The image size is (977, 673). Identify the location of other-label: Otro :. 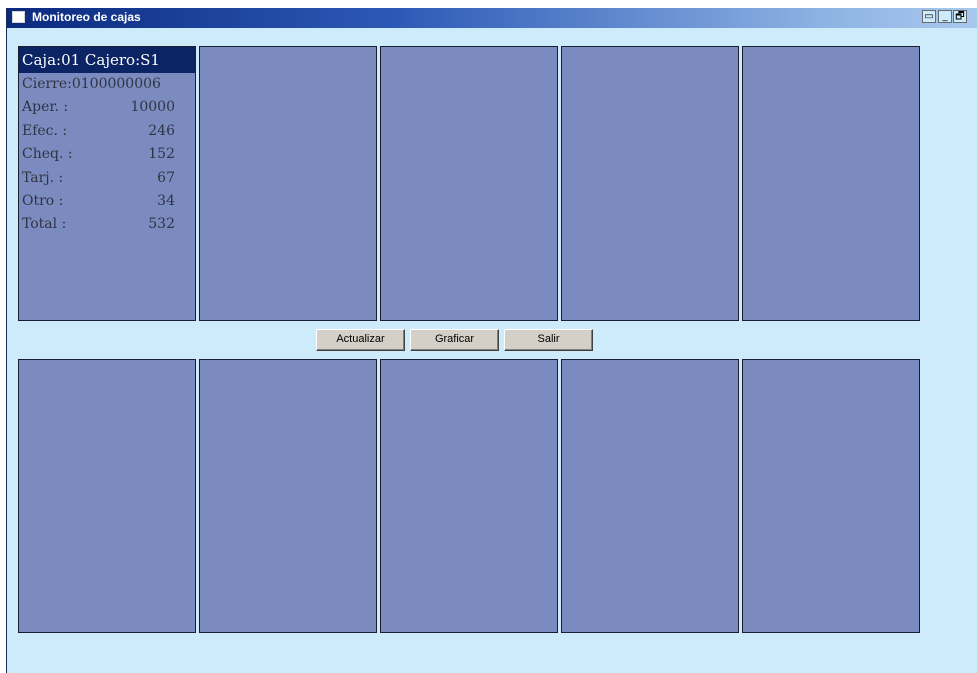
(43, 200).